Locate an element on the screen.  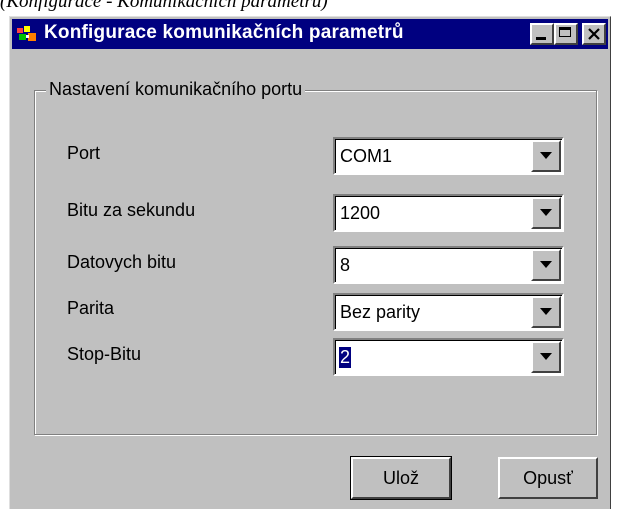
port-value: COM1 is located at coordinates (366, 156).